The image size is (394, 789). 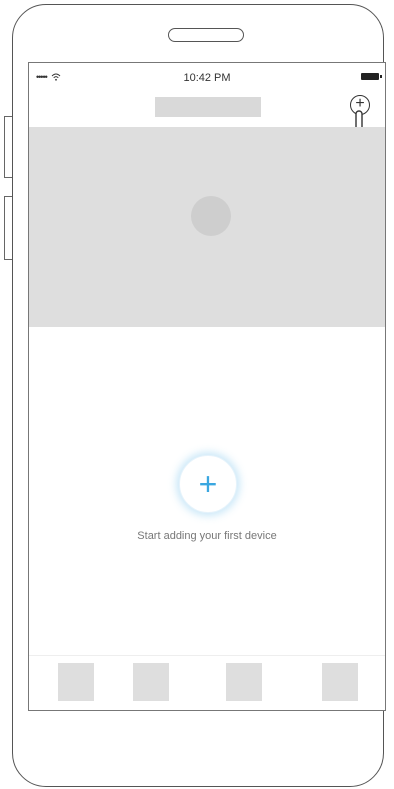 What do you see at coordinates (207, 536) in the screenshot?
I see `empty-state-message: Start adding your first device` at bounding box center [207, 536].